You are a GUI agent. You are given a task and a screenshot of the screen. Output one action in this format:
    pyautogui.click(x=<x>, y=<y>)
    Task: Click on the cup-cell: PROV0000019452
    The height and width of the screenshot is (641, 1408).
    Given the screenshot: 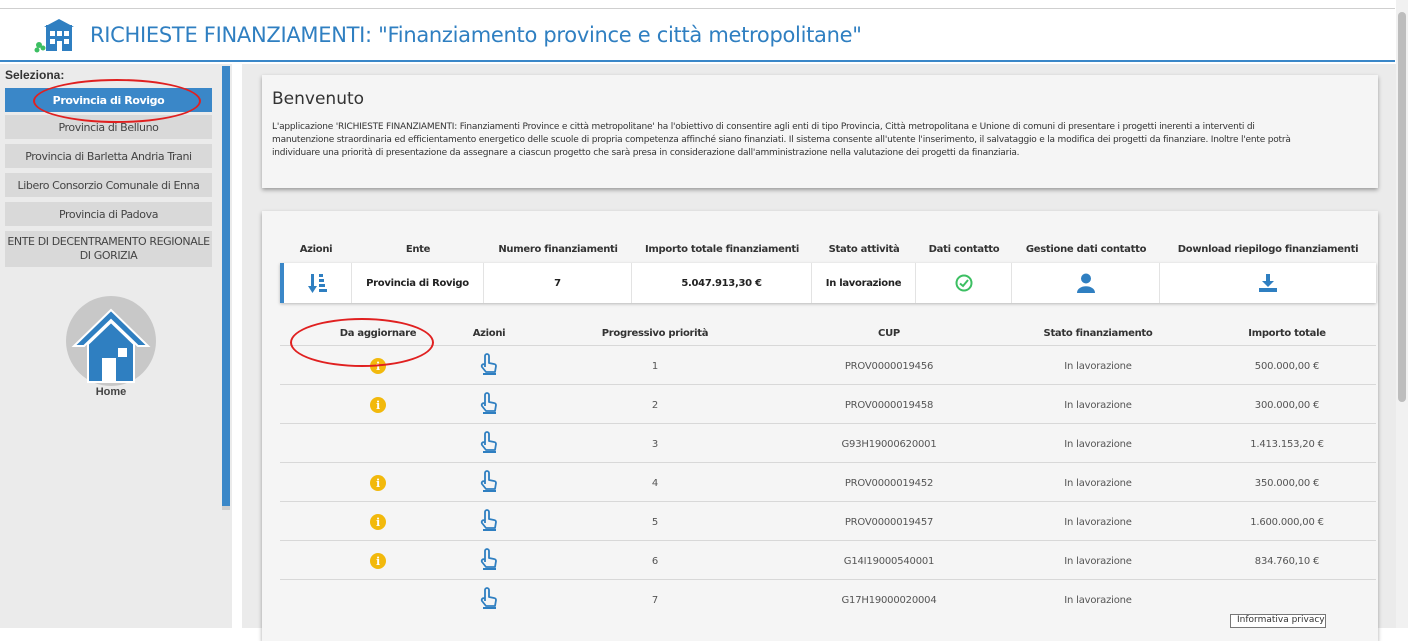 What is the action you would take?
    pyautogui.click(x=889, y=483)
    